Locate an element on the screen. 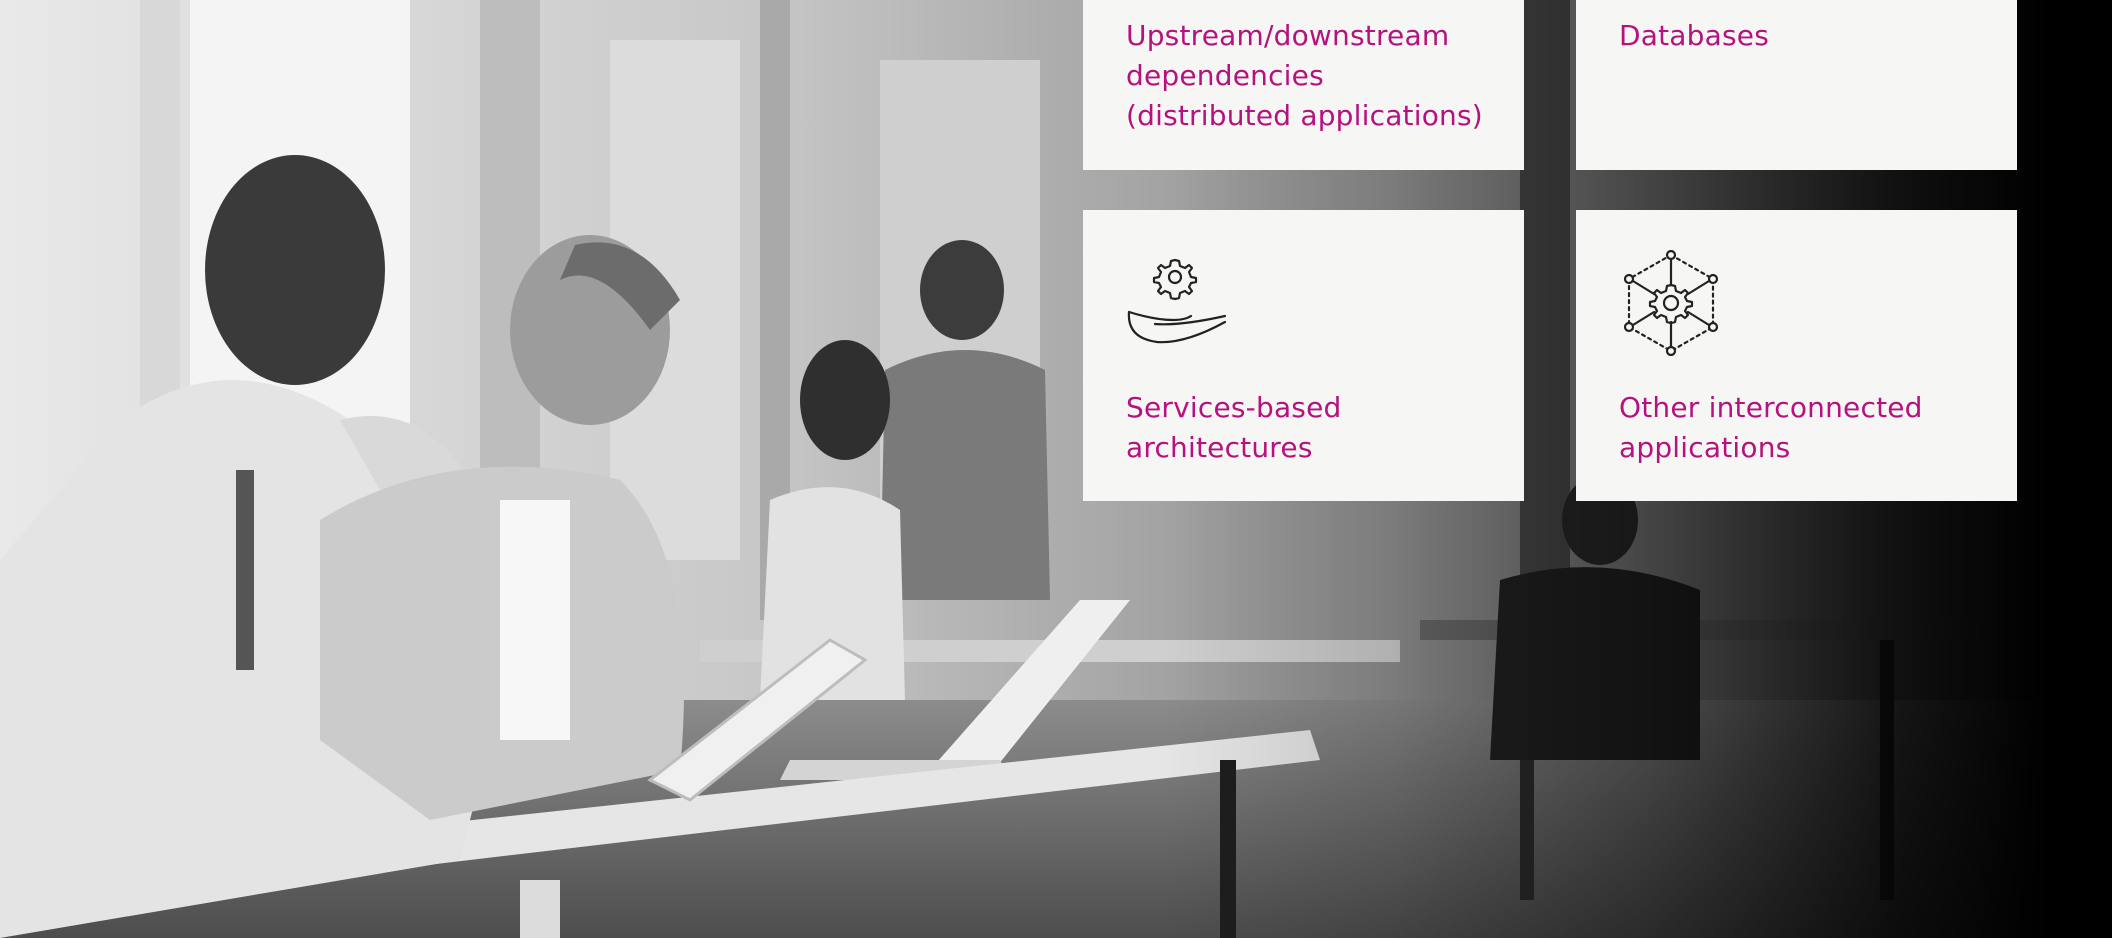 This screenshot has height=938, width=2112. card-title: Services-based architectures is located at coordinates (1234, 427).